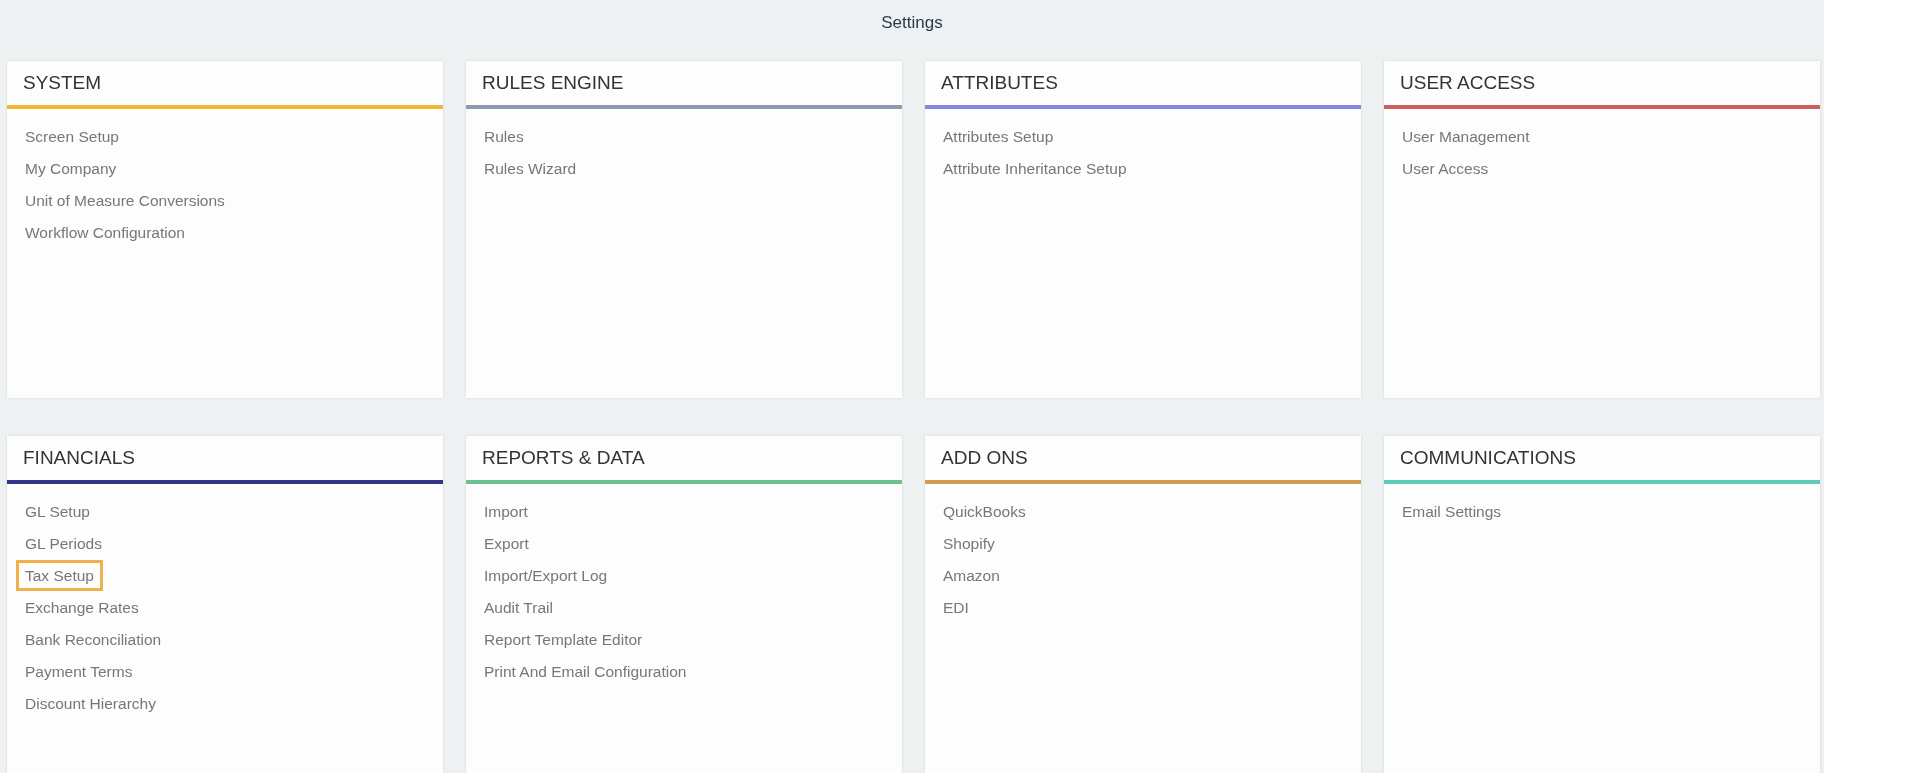 This screenshot has width=1919, height=773. I want to click on card-title: RULES ENGINE, so click(553, 82).